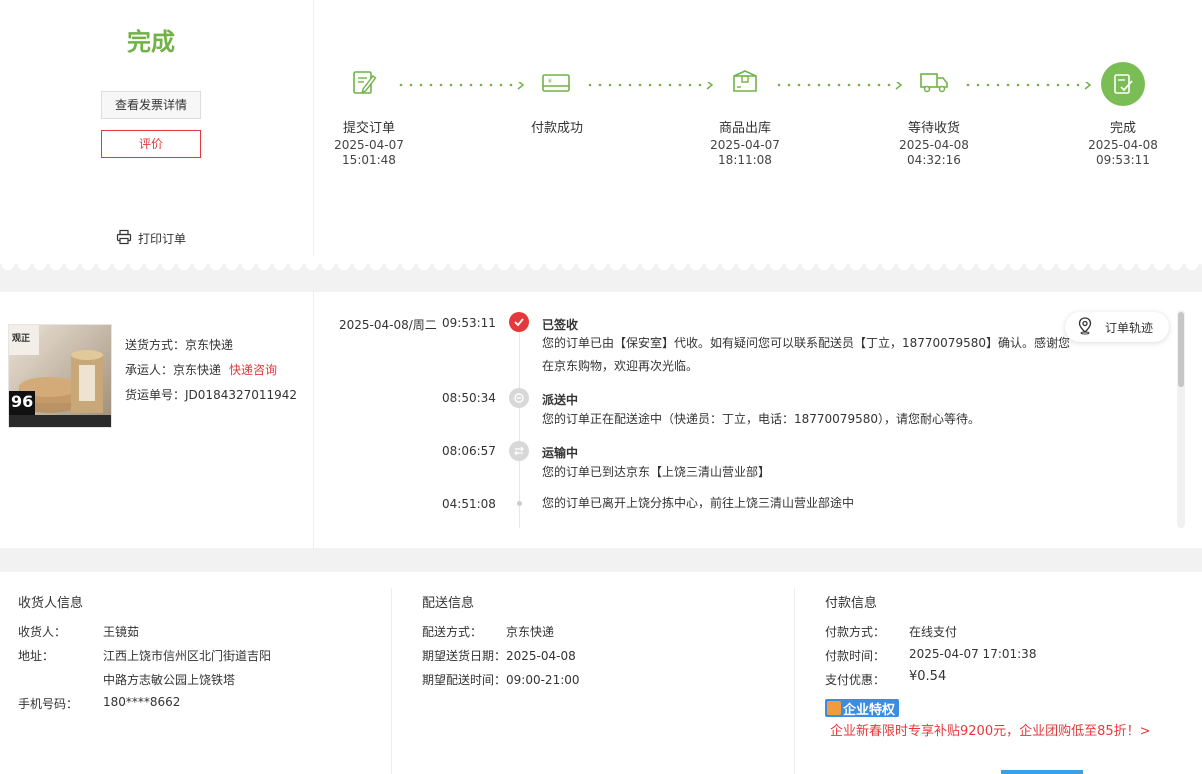 The height and width of the screenshot is (774, 1202). What do you see at coordinates (369, 152) in the screenshot?
I see `progress-step-time: 2025-04-07 15:01:48` at bounding box center [369, 152].